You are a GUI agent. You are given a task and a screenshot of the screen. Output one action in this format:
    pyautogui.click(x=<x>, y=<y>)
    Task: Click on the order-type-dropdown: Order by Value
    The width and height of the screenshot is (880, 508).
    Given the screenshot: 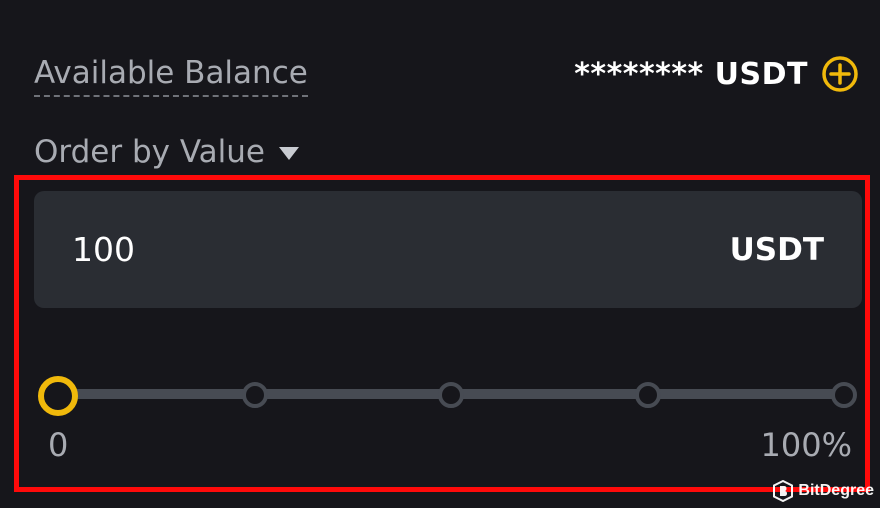 What is the action you would take?
    pyautogui.click(x=166, y=152)
    